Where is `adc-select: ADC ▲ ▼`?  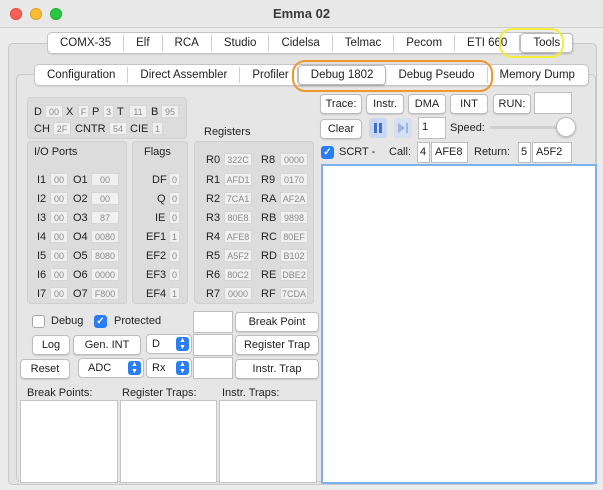 adc-select: ADC ▲ ▼ is located at coordinates (111, 368).